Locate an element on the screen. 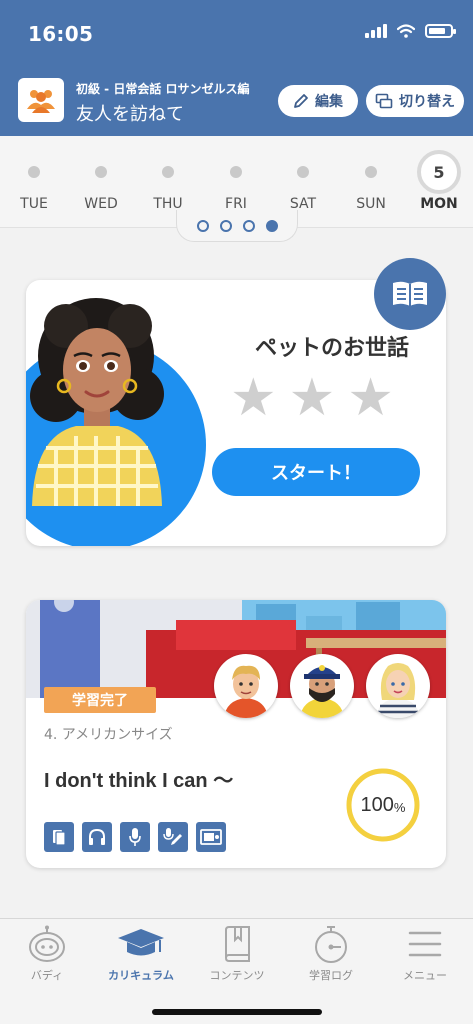 The image size is (473, 1024). character-avatar-blond-man is located at coordinates (246, 686).